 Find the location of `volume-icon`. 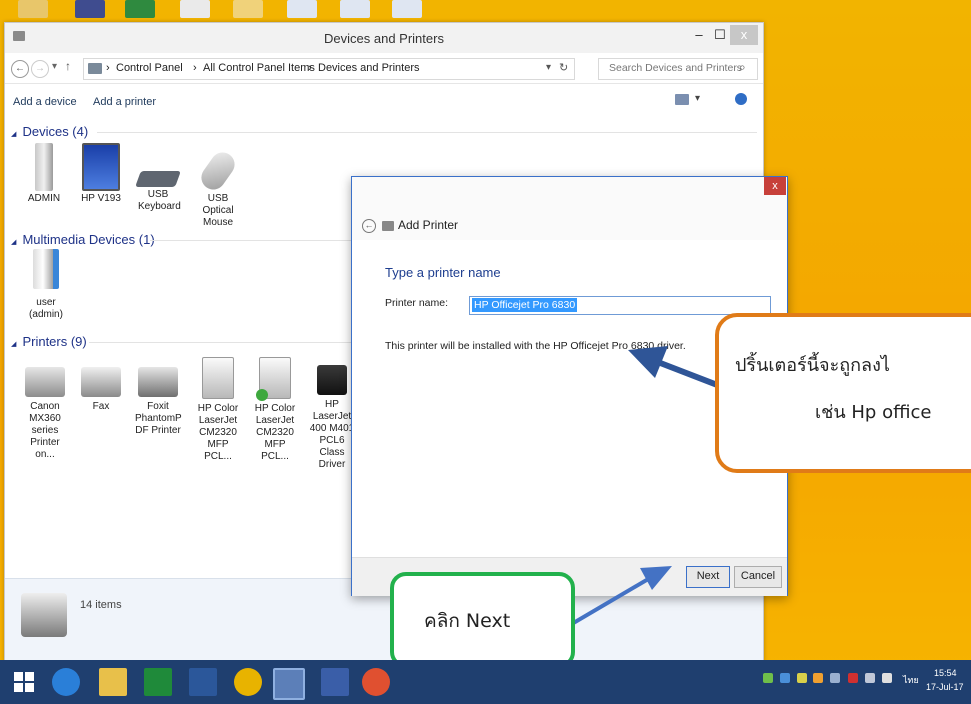

volume-icon is located at coordinates (870, 678).